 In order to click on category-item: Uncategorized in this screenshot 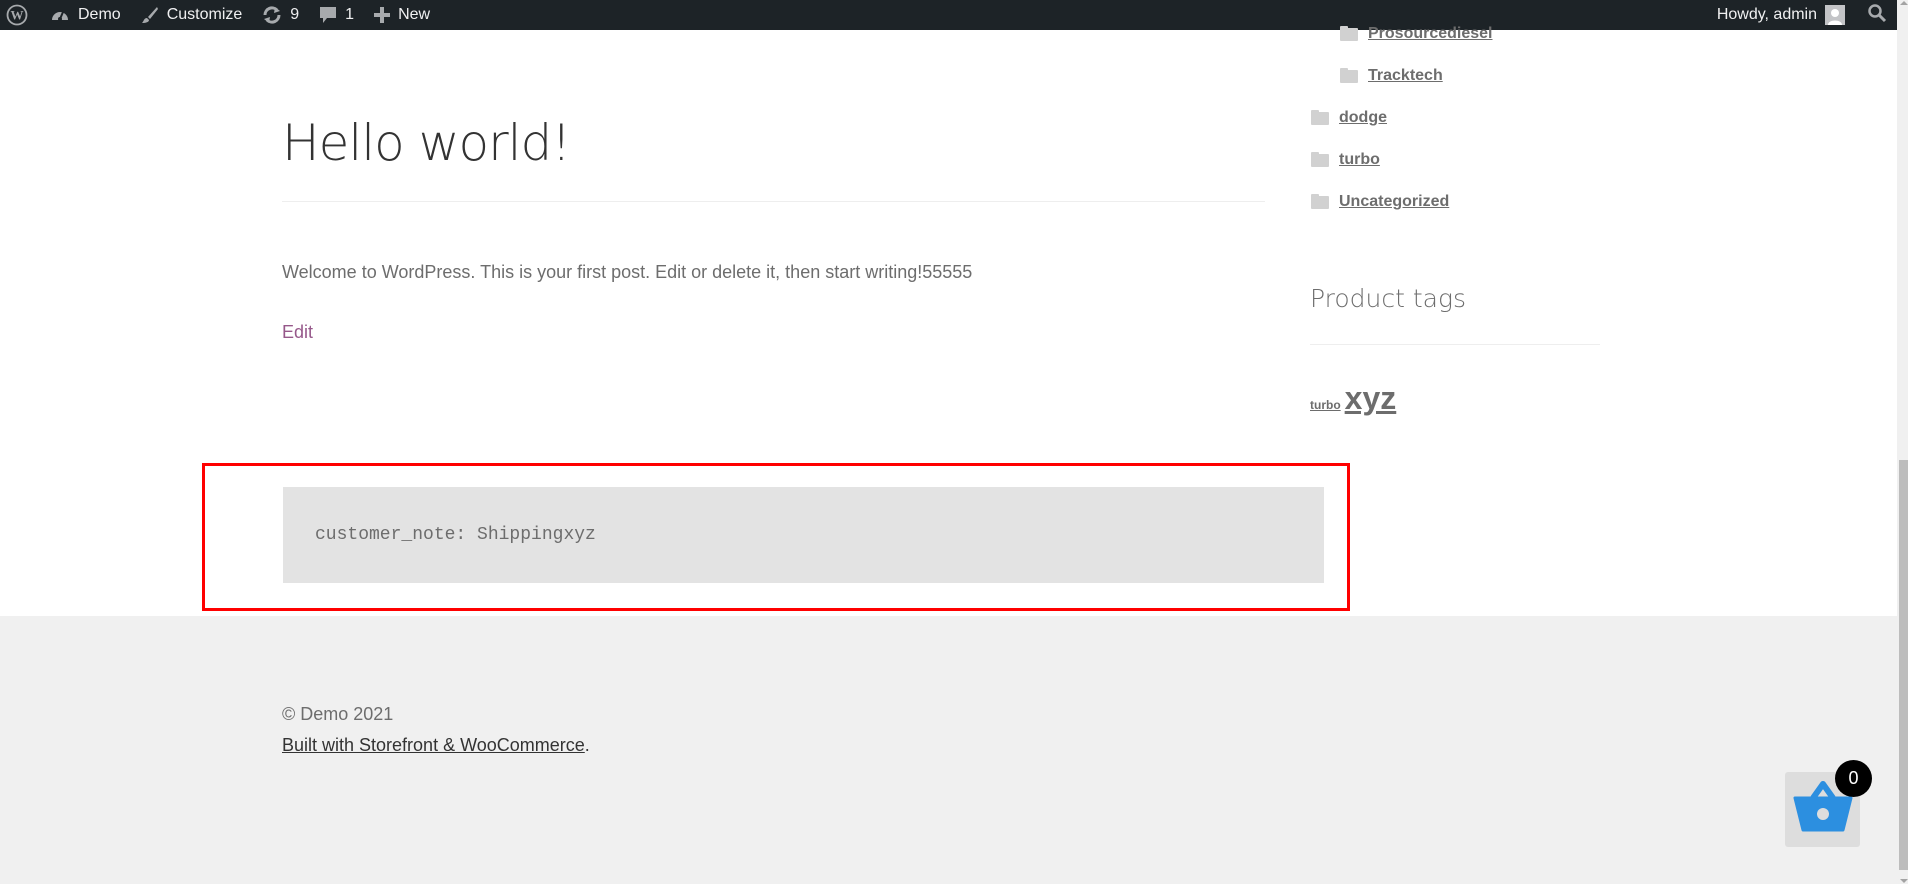, I will do `click(1380, 202)`.